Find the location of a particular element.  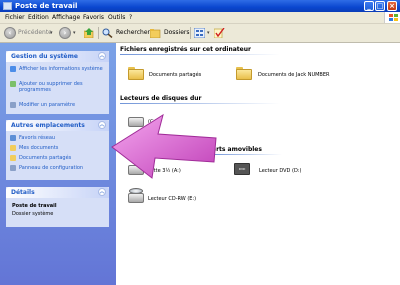

panel-header: Gestion du système ︽ is located at coordinates (57, 56).